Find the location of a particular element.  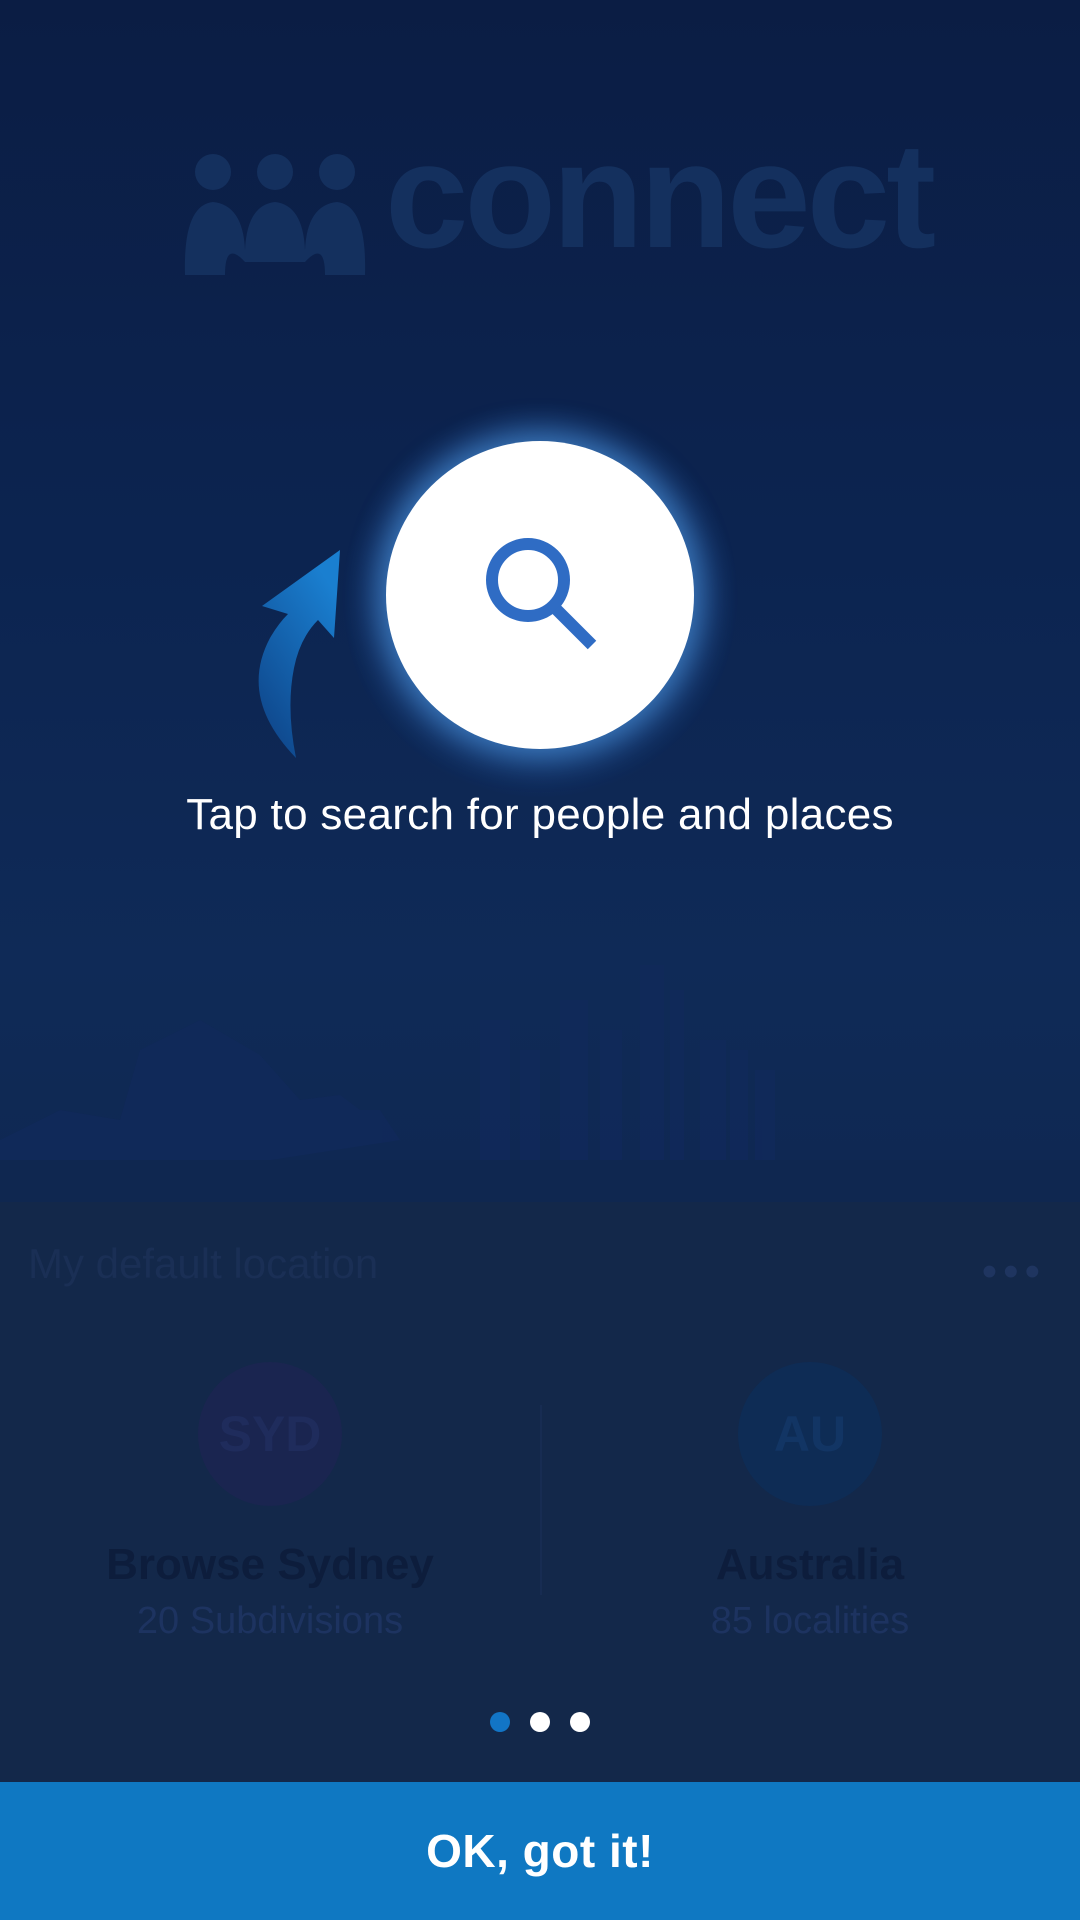

location-subtitle: 20 Subdivisions is located at coordinates (270, 1621).